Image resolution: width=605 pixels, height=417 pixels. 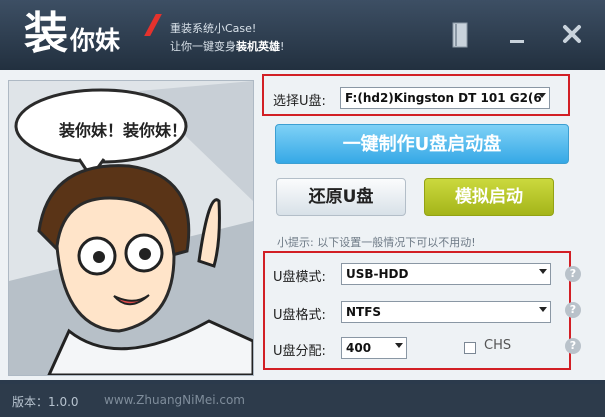 I want to click on app-logo: 装 你妹, so click(x=72, y=34).